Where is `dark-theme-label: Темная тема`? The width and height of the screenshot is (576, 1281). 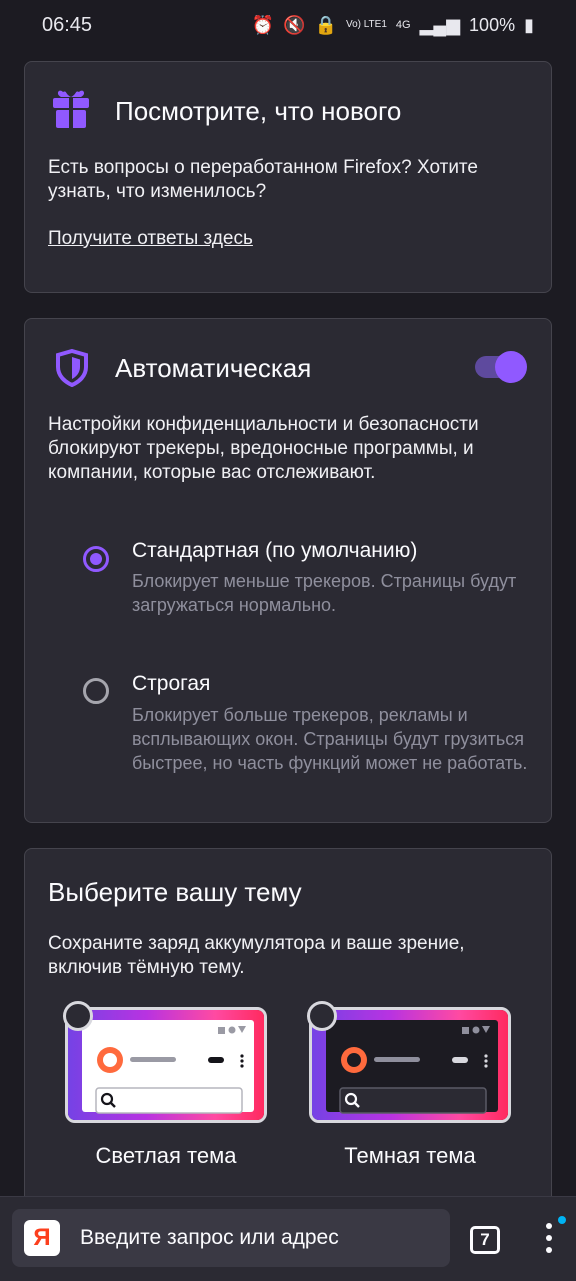 dark-theme-label: Темная тема is located at coordinates (410, 1156).